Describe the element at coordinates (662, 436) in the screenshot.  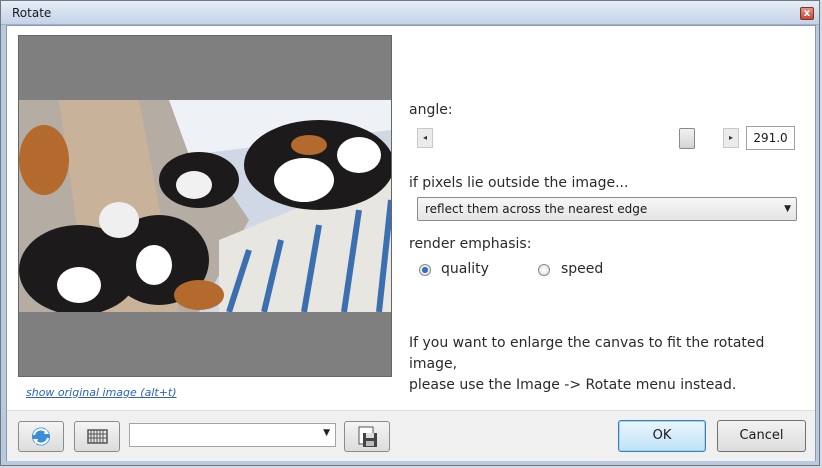
I see `ok-button: OK` at that location.